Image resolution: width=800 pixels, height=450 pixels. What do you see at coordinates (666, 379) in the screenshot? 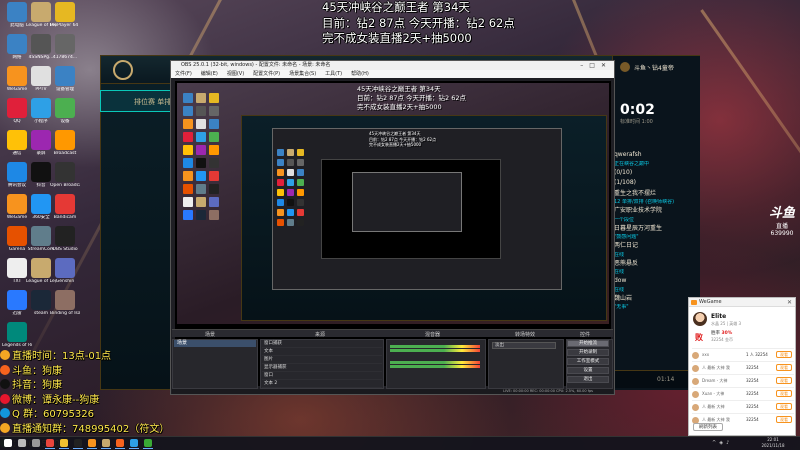
I see `league-bottom-timer: 01:14` at bounding box center [666, 379].